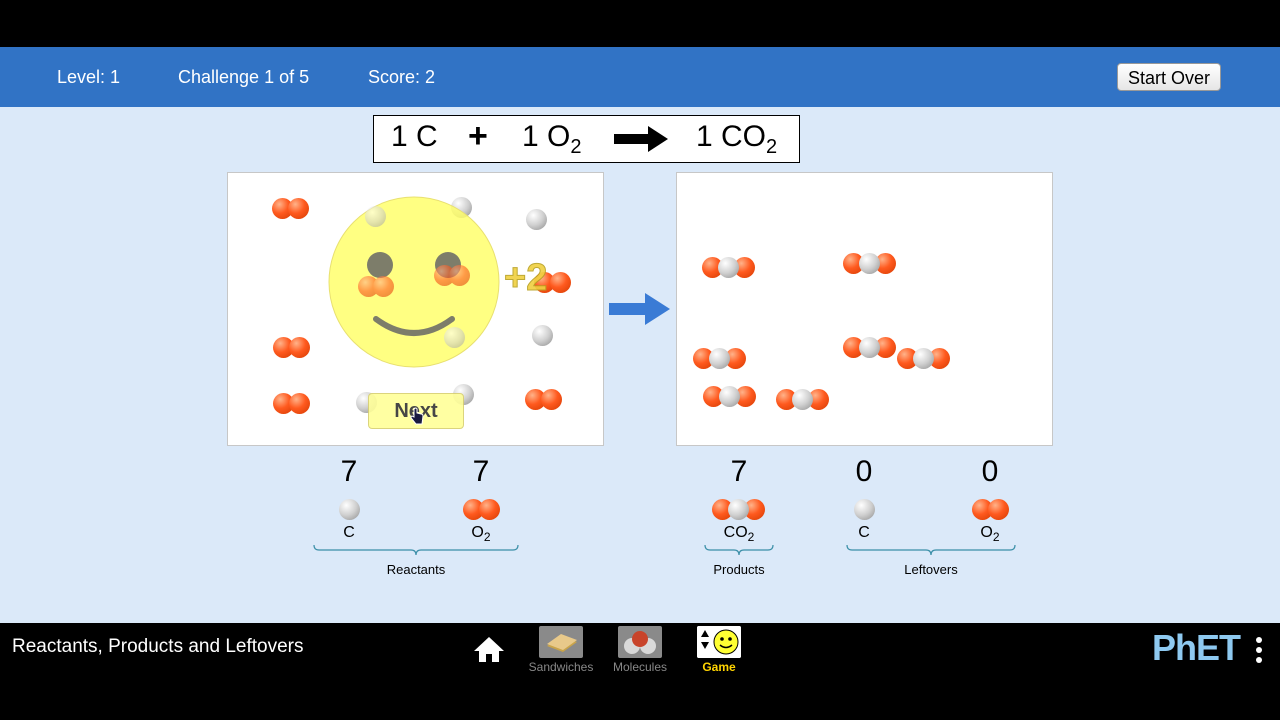 The image size is (1280, 720). What do you see at coordinates (1169, 77) in the screenshot?
I see `start-over-button: Start Over` at bounding box center [1169, 77].